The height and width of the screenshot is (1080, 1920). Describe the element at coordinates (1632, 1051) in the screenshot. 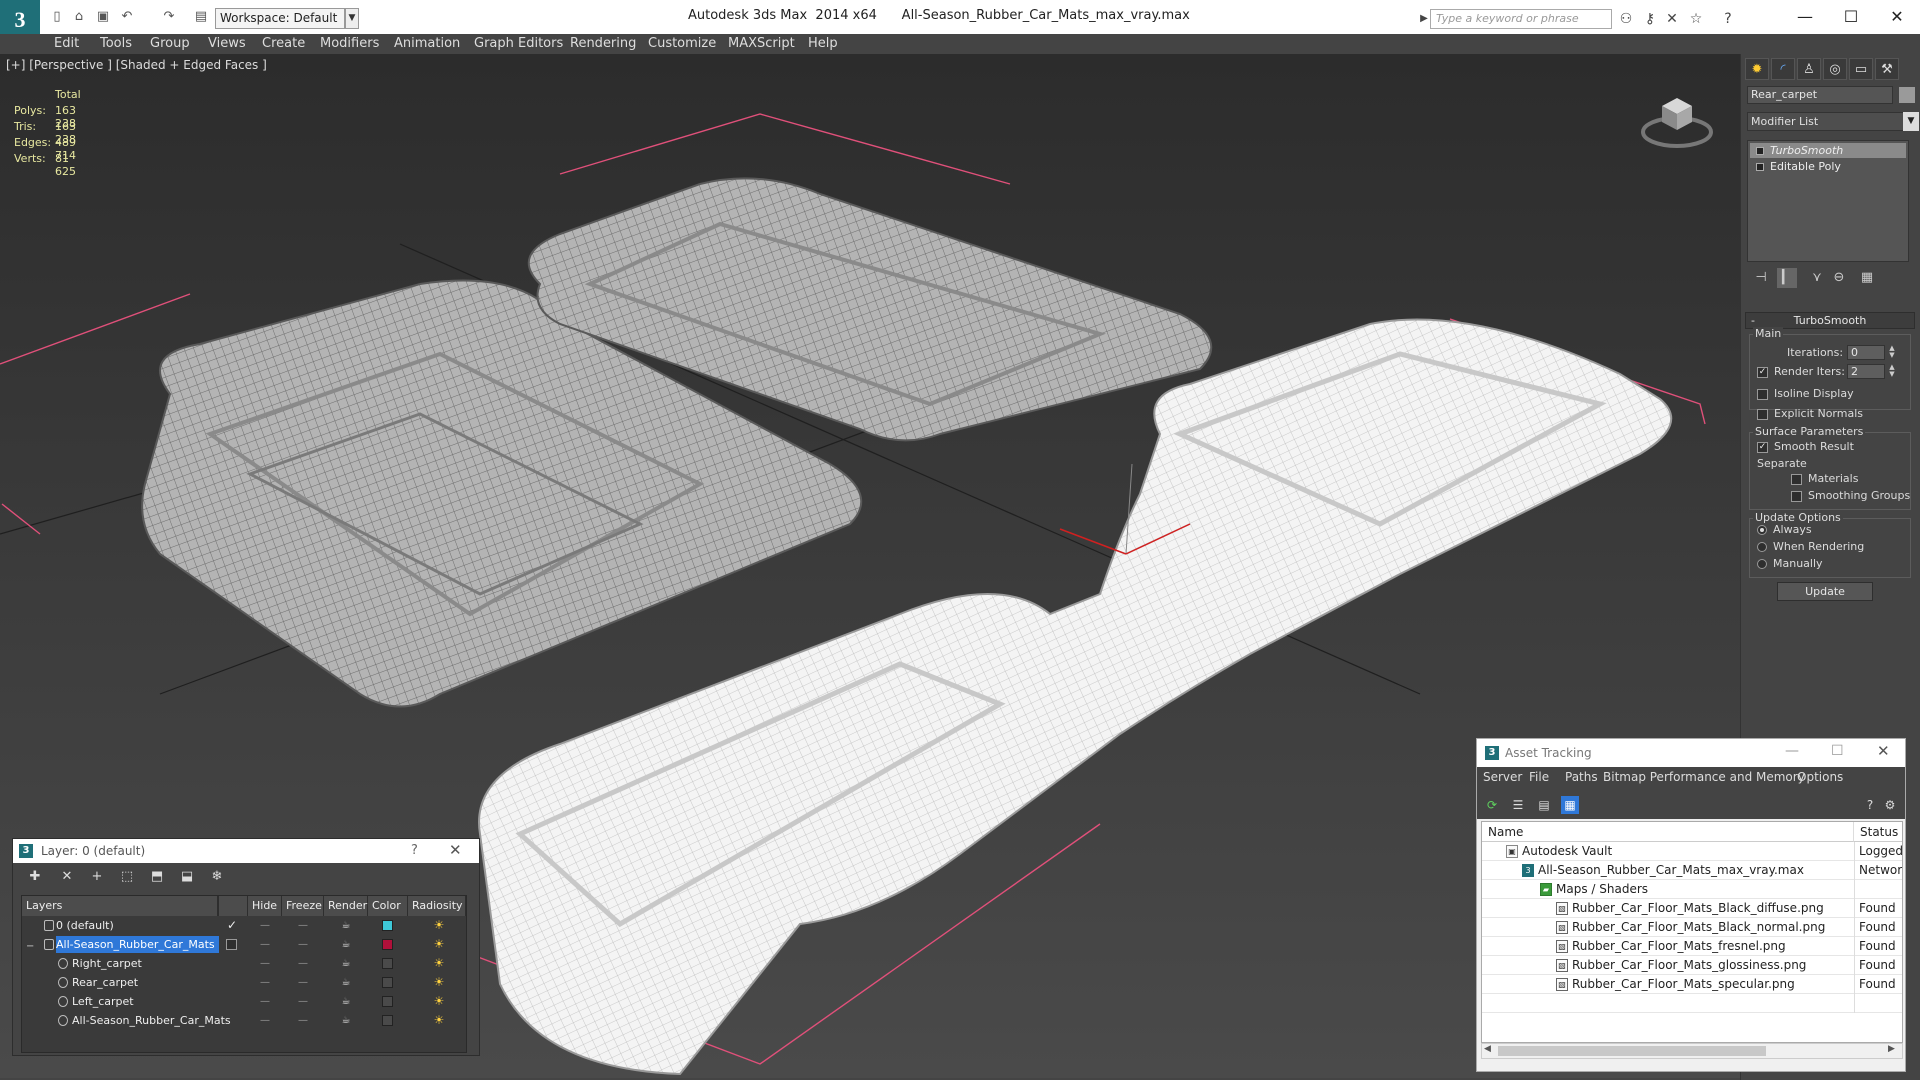

I see `scroll-thumb` at that location.